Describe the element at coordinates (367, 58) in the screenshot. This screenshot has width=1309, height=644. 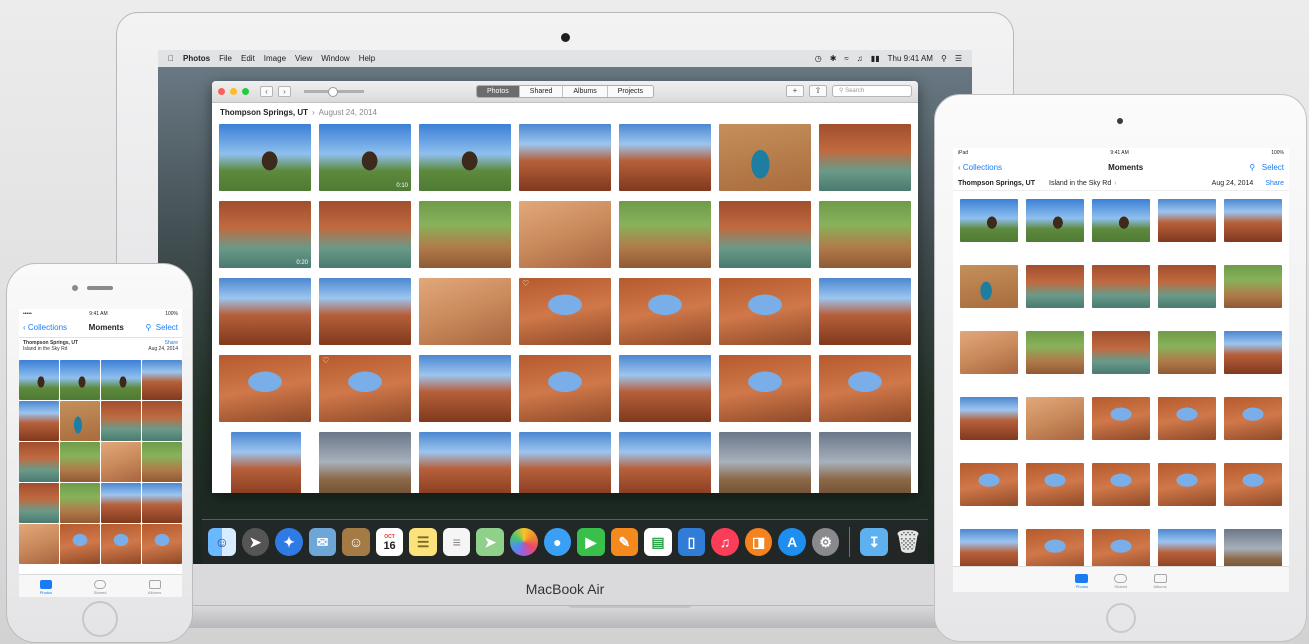
I see `menu-help: Help` at that location.